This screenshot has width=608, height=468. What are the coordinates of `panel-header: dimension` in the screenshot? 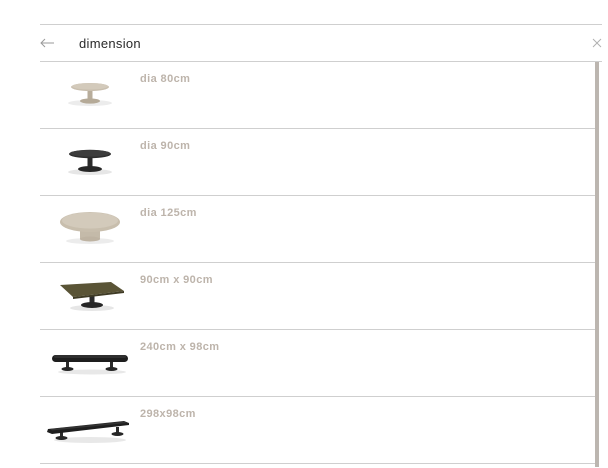 It's located at (321, 43).